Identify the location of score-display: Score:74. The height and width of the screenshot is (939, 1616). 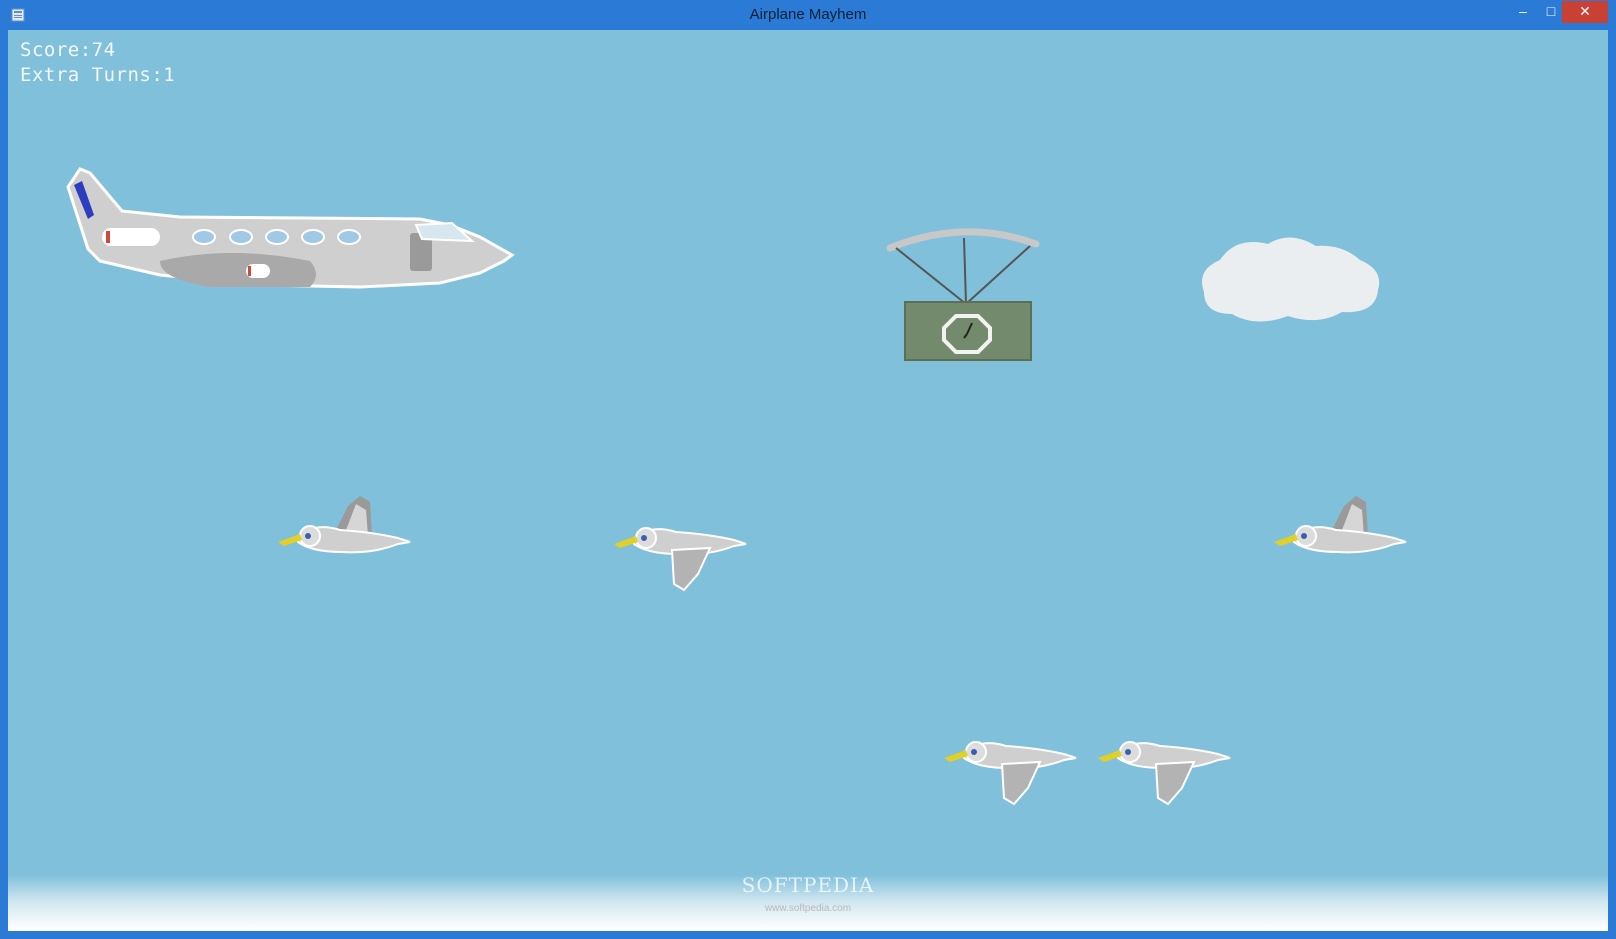
(68, 50).